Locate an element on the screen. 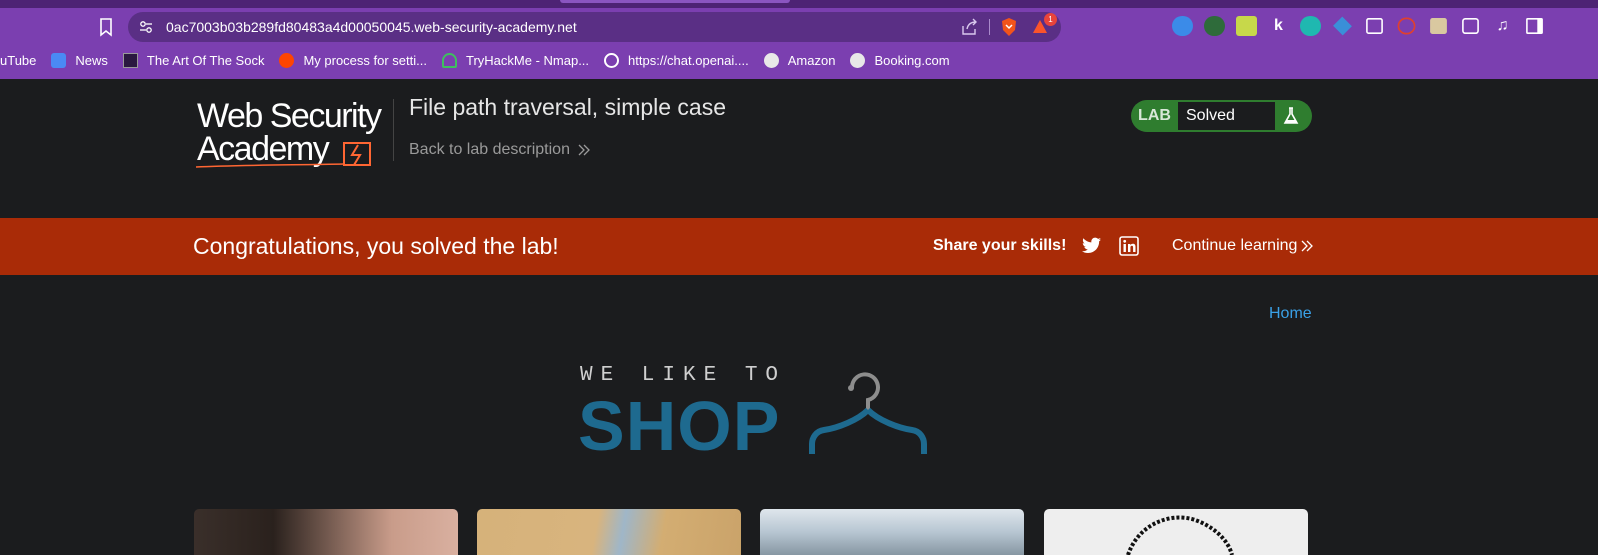 The image size is (1598, 555). sidebar-toggle-icon is located at coordinates (1534, 26).